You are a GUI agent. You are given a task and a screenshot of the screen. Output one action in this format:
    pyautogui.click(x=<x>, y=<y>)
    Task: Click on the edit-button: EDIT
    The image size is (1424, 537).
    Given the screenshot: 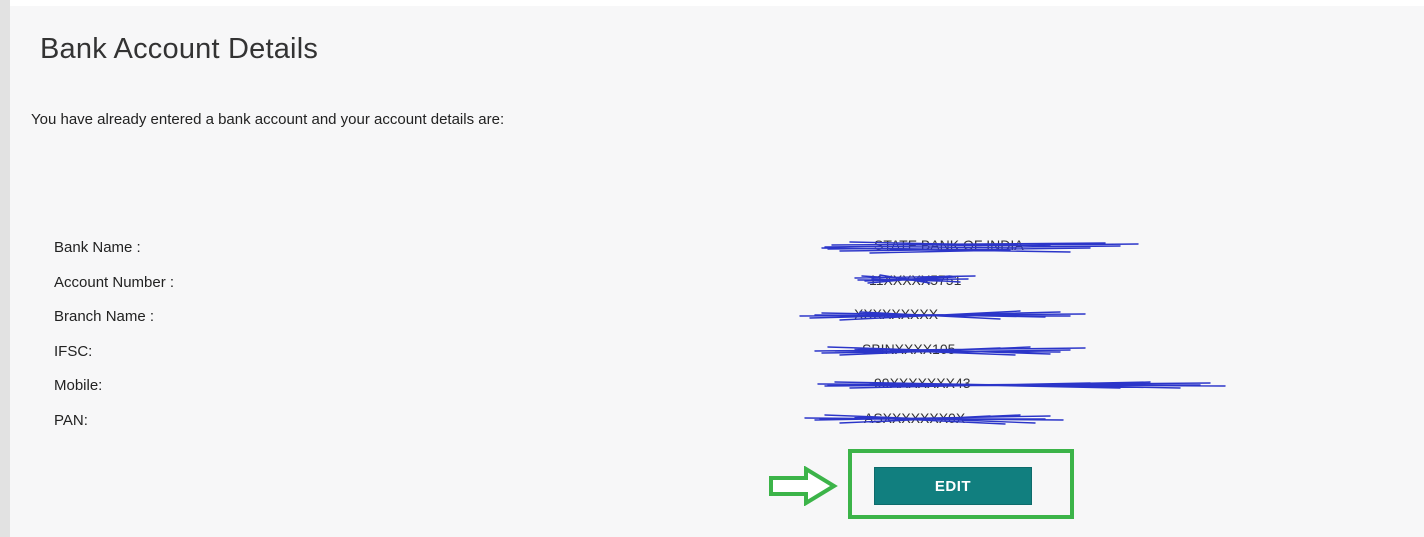 What is the action you would take?
    pyautogui.click(x=953, y=486)
    